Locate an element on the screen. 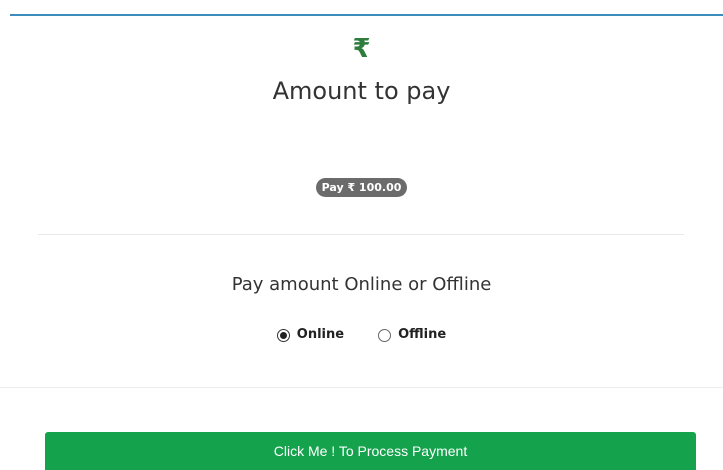 This screenshot has height=470, width=723. online-option: Online is located at coordinates (310, 335).